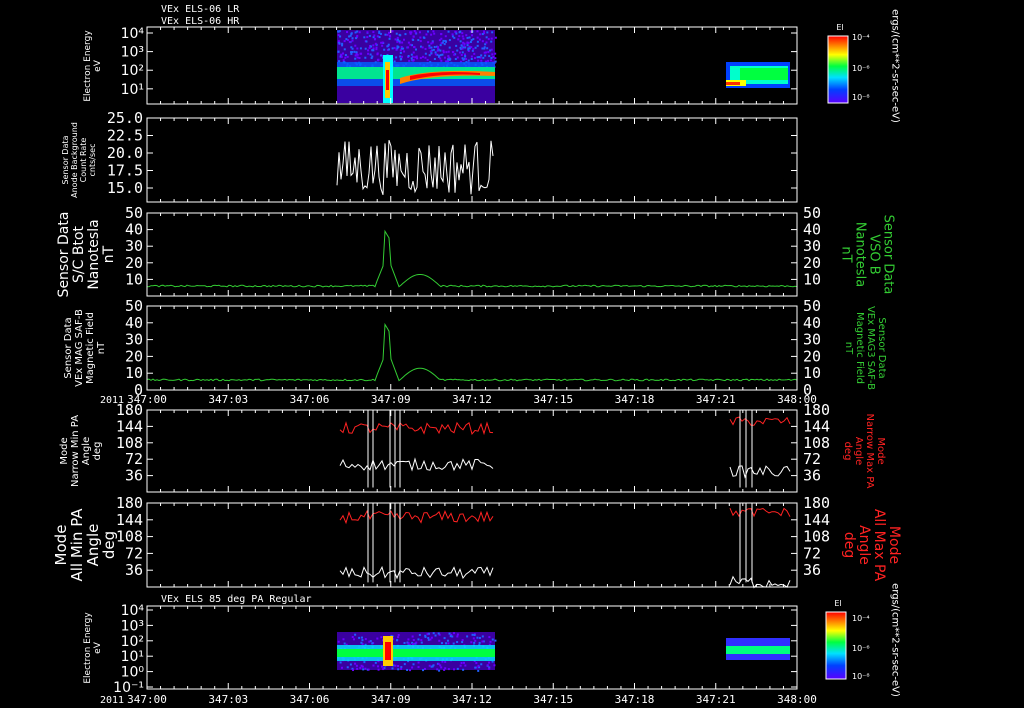 The width and height of the screenshot is (1024, 708). I want to click on ylabel-spectrogram-bottom-line: eV, so click(98, 647).